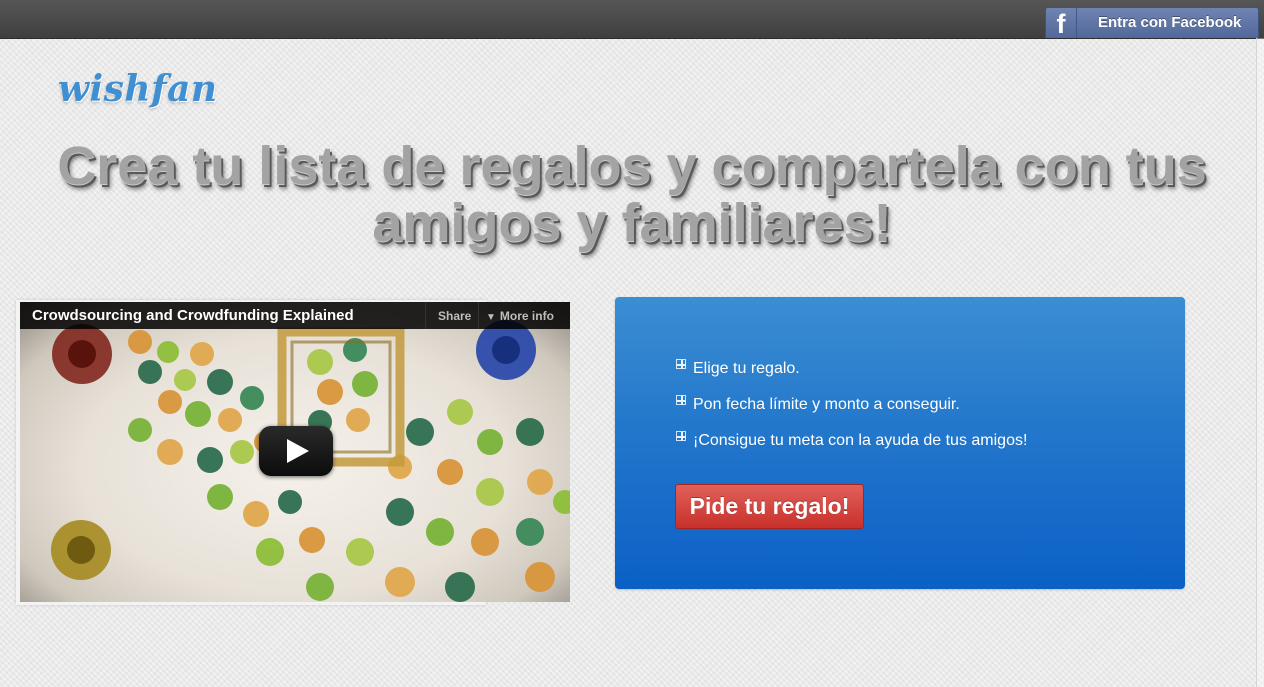 This screenshot has width=1264, height=687. I want to click on video-more-info-button: ▼ More info, so click(520, 316).